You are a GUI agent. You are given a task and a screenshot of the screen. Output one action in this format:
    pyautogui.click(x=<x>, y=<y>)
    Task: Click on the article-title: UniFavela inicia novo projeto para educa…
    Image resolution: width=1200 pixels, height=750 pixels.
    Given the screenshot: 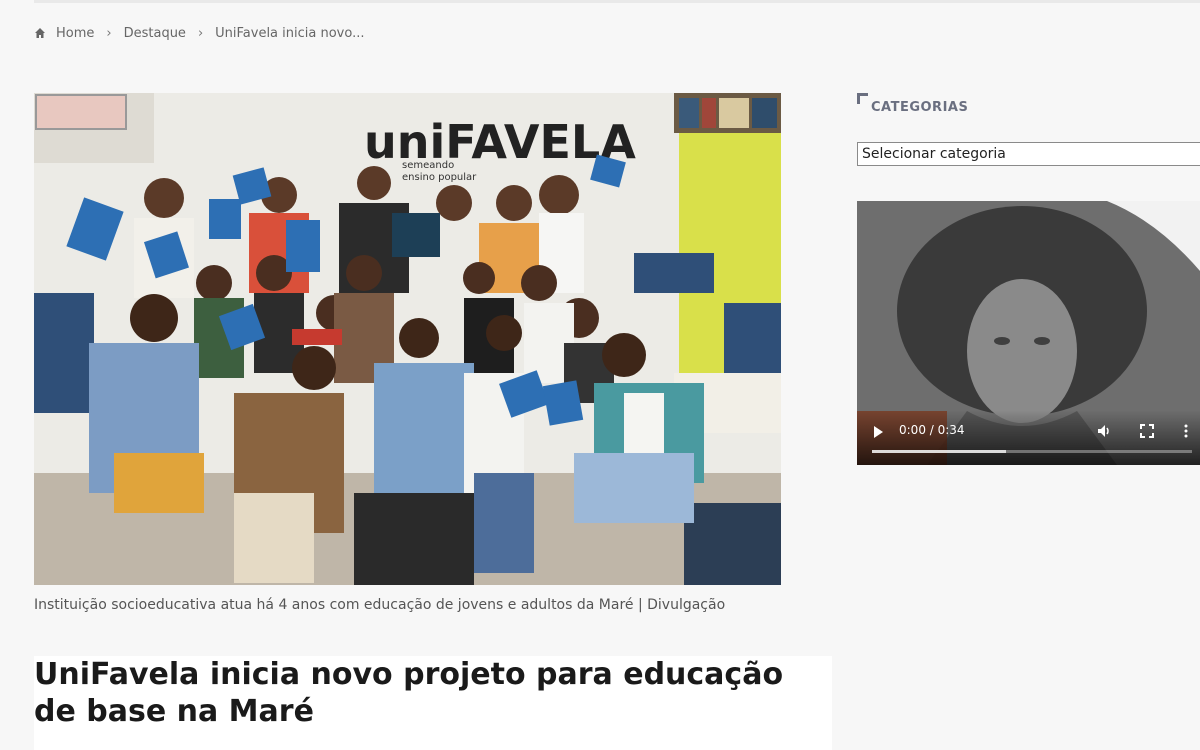 What is the action you would take?
    pyautogui.click(x=409, y=693)
    